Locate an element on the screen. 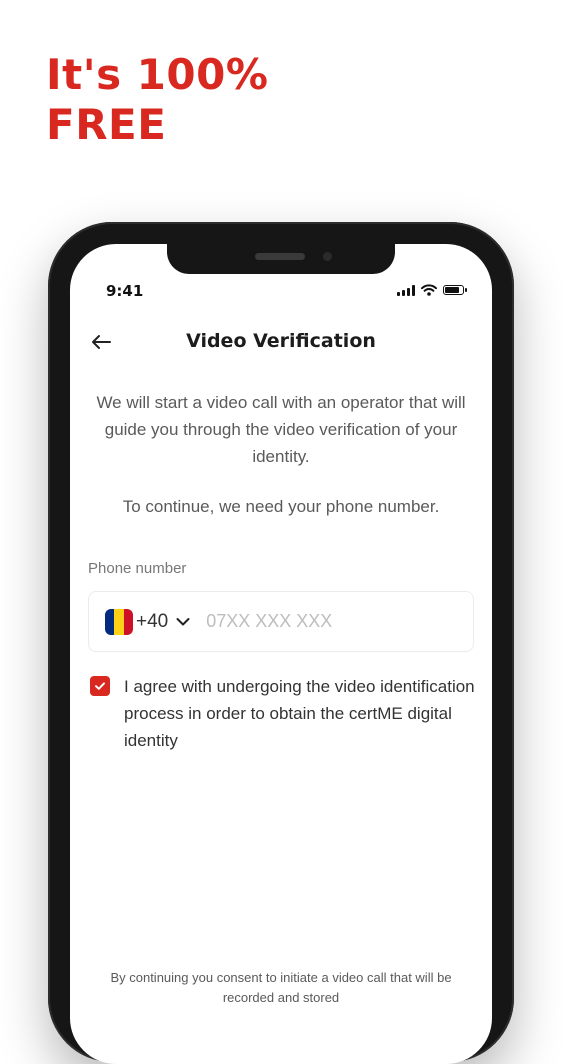  status-icons is located at coordinates (432, 290).